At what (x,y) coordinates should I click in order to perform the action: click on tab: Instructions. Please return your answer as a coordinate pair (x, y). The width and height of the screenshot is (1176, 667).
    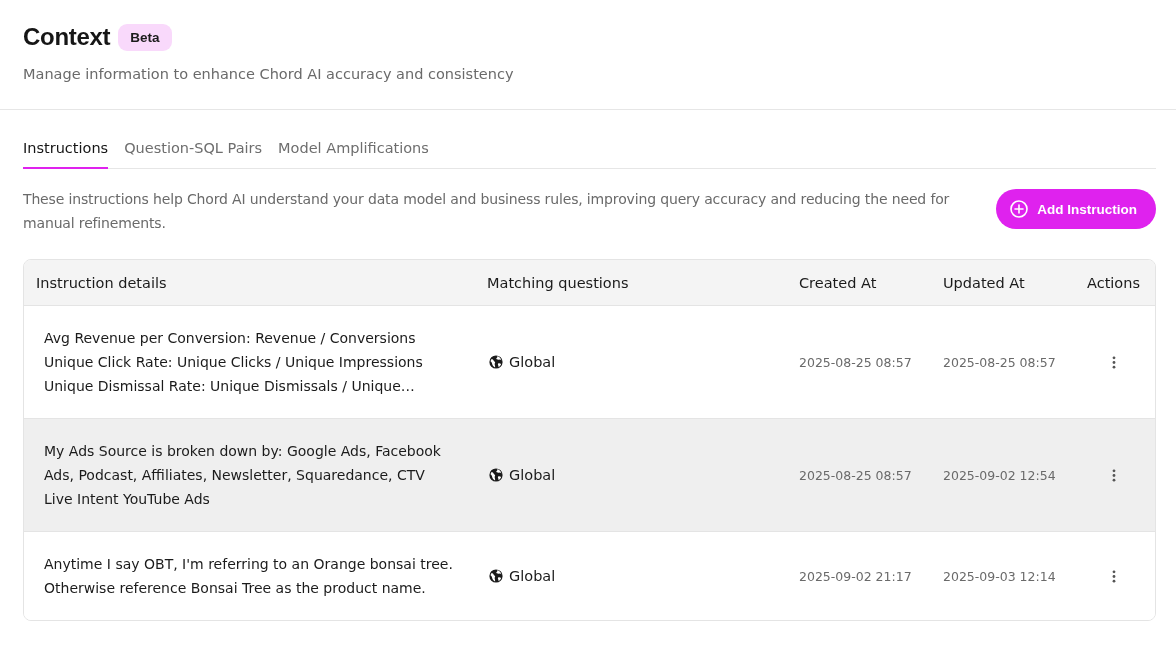
    Looking at the image, I should click on (66, 153).